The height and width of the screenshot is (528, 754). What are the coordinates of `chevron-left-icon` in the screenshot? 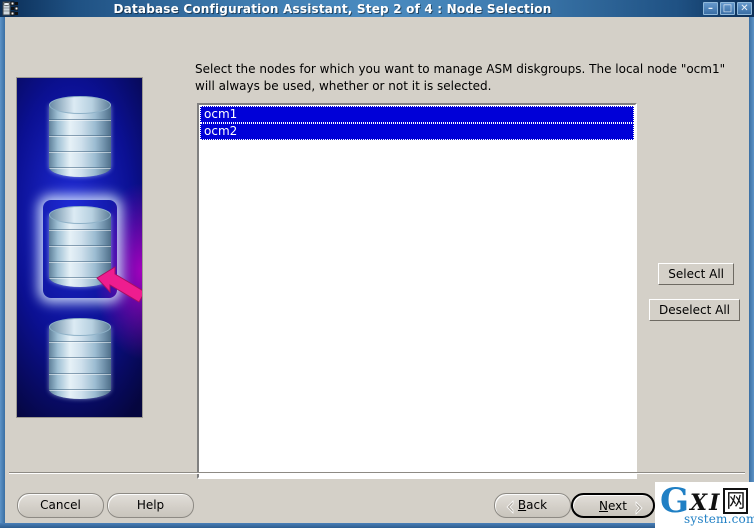 It's located at (510, 506).